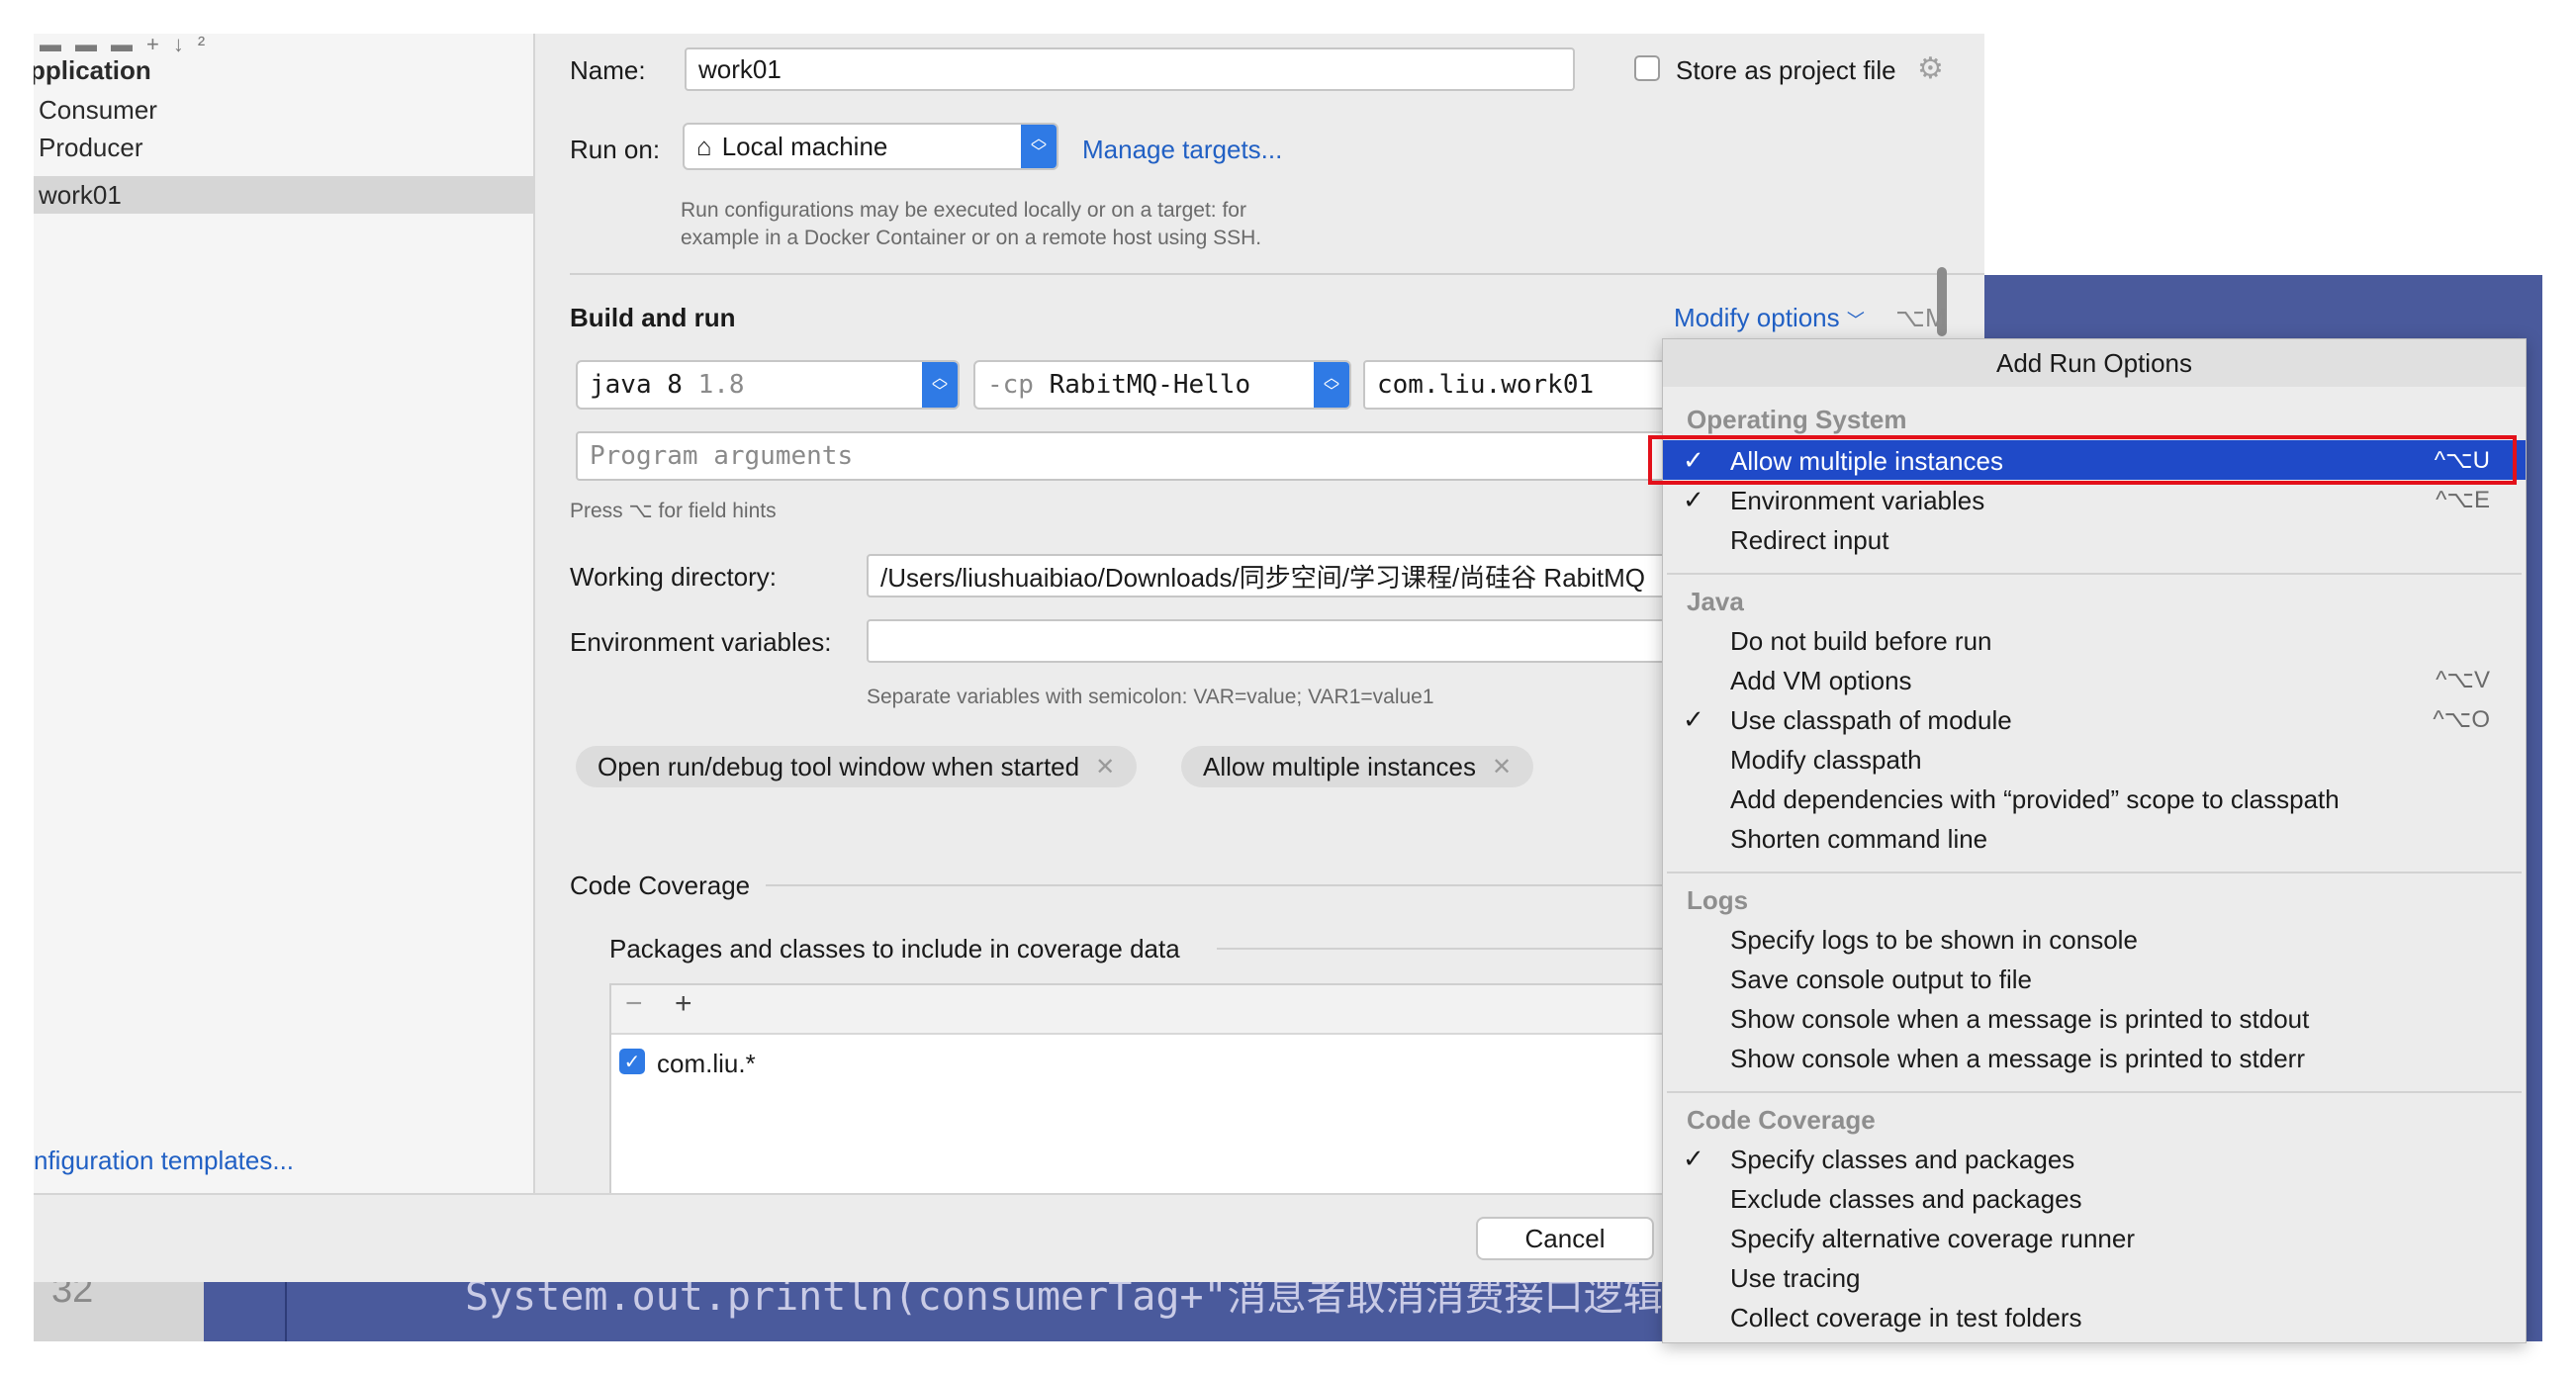  I want to click on save-icon: ▬, so click(93, 45).